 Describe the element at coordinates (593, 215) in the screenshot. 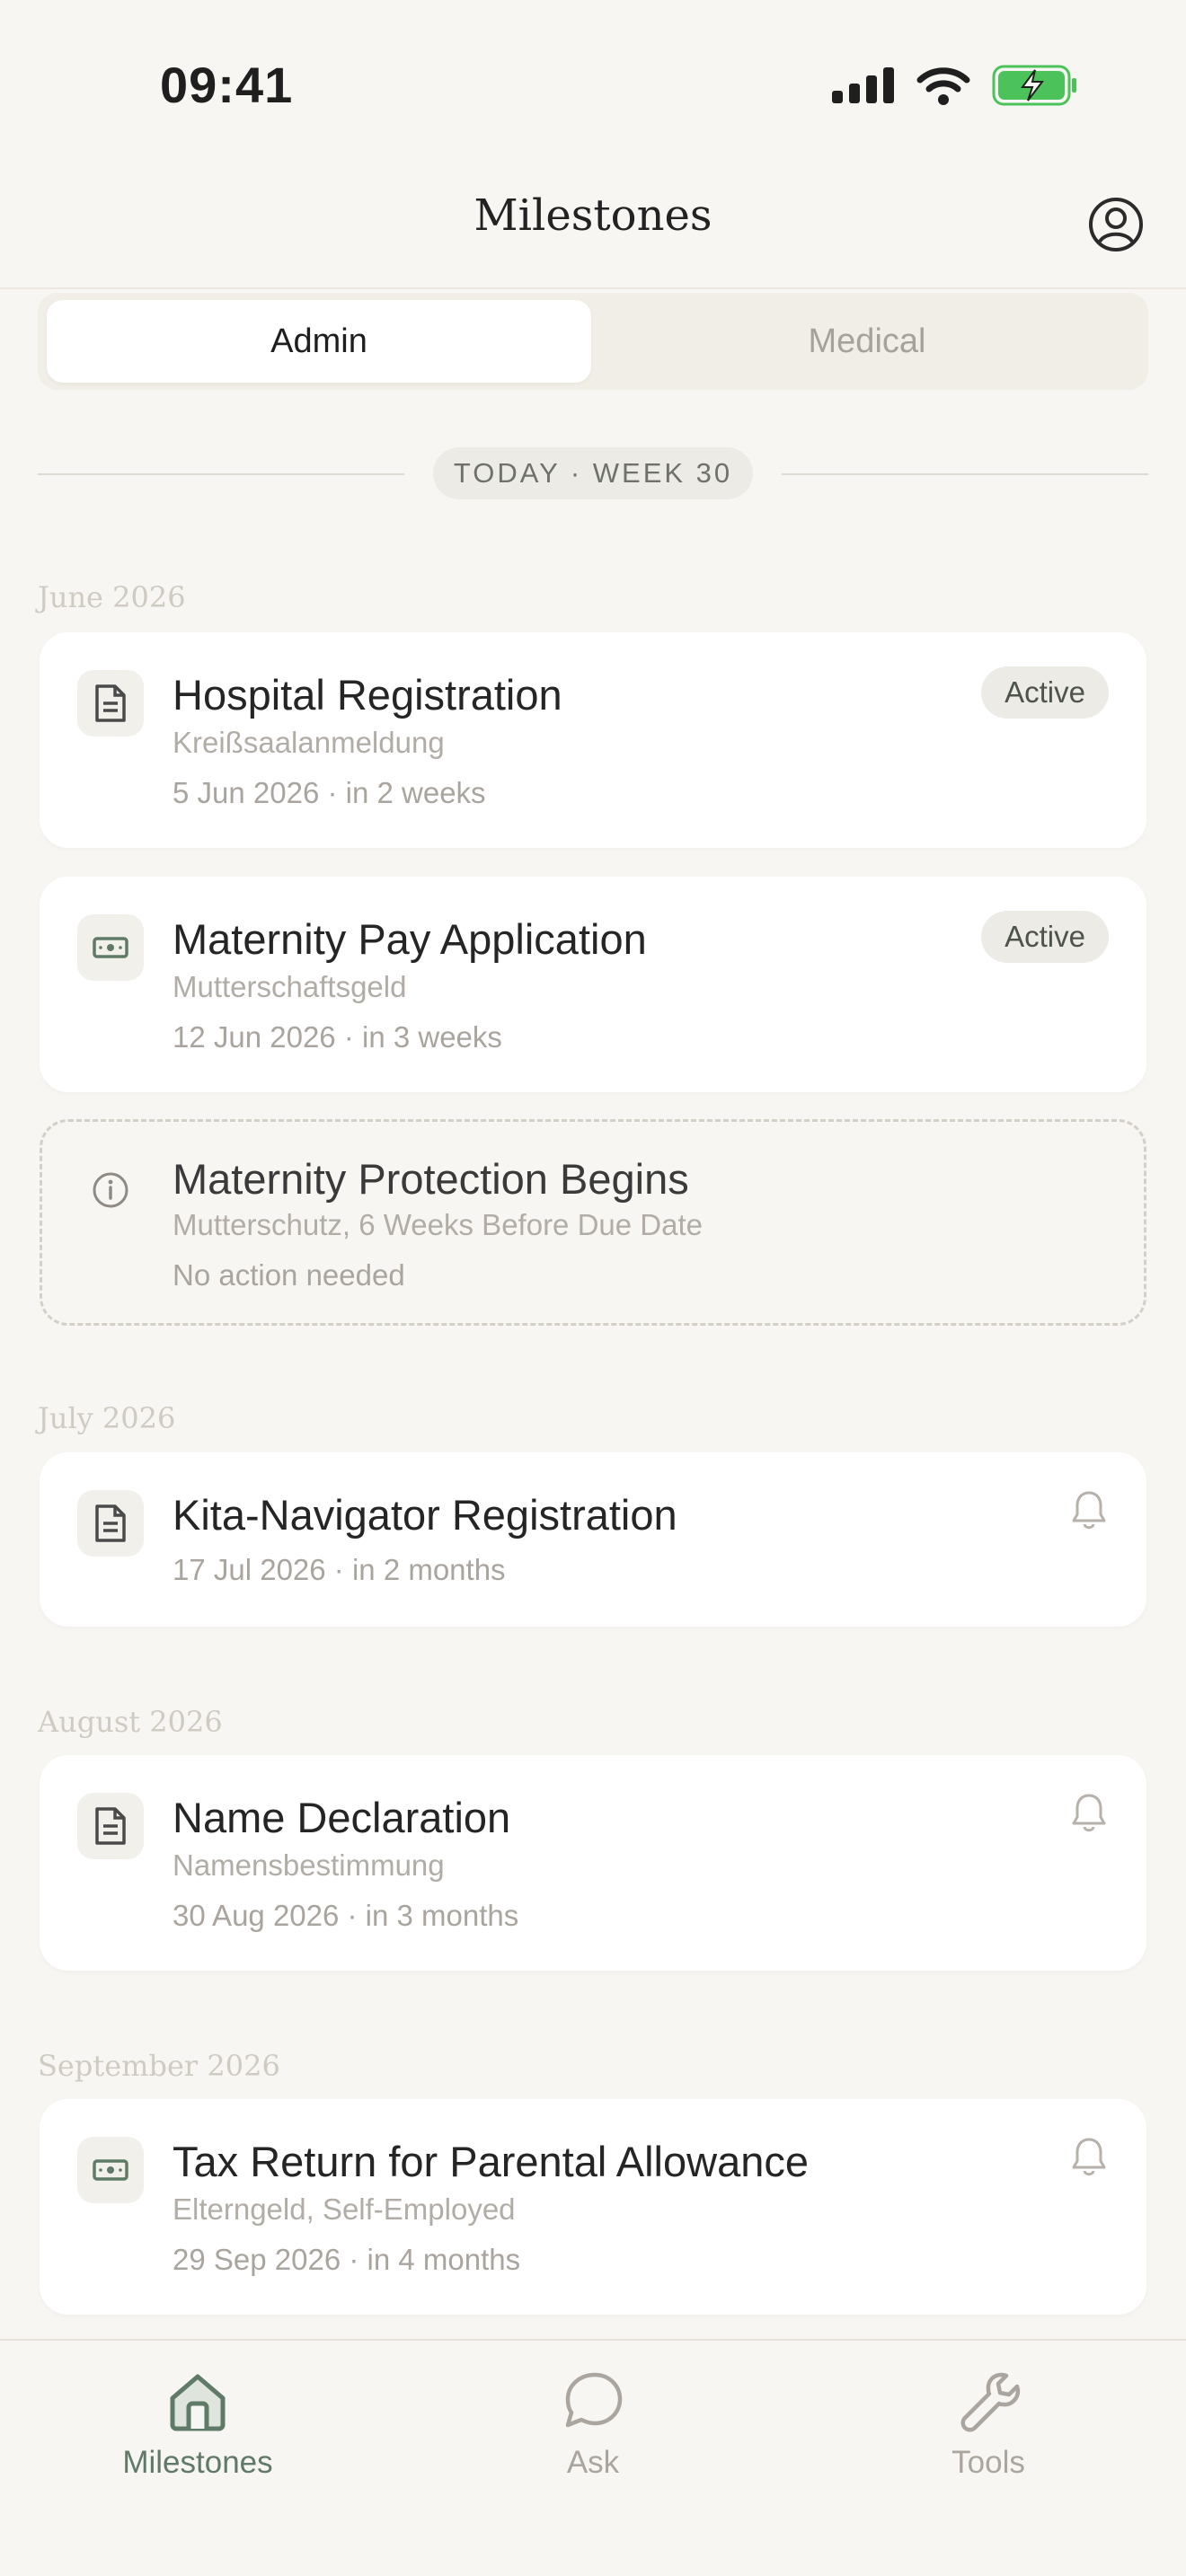

I see `page-title: Milestones` at that location.